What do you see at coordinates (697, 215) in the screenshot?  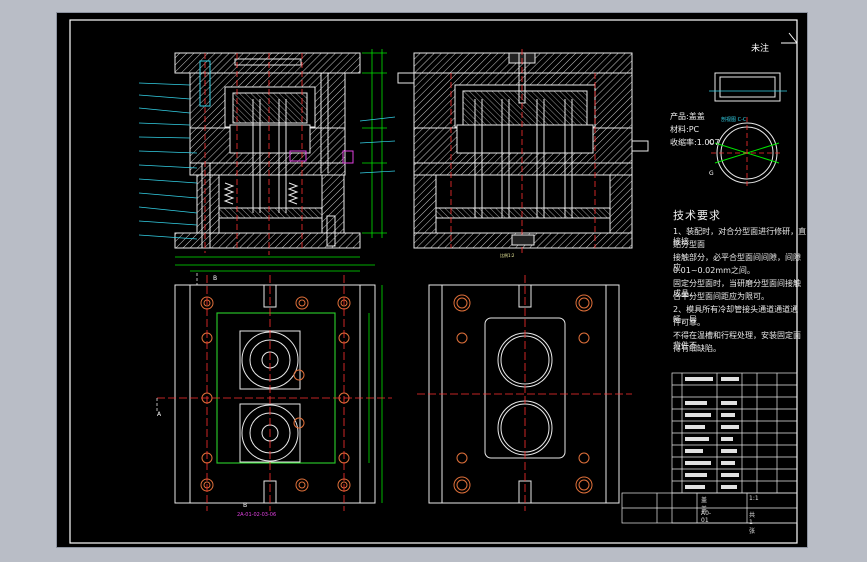 I see `tech-requirements-title: 技术要求` at bounding box center [697, 215].